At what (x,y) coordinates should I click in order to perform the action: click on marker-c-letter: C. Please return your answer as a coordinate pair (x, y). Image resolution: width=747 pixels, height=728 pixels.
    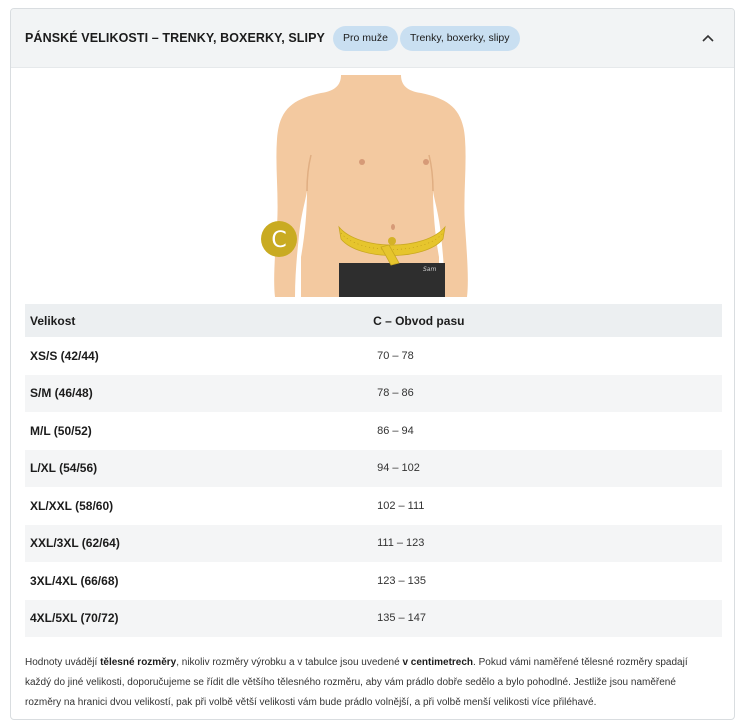
    Looking at the image, I should click on (278, 240).